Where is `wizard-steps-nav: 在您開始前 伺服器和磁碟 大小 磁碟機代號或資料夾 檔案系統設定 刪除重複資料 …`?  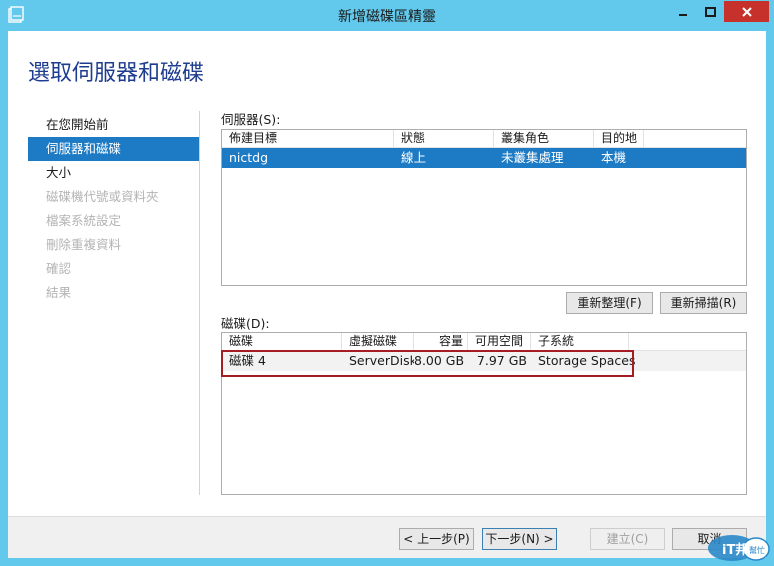 wizard-steps-nav: 在您開始前 伺服器和磁碟 大小 磁碟機代號或資料夾 檔案系統設定 刪除重複資料 … is located at coordinates (114, 209).